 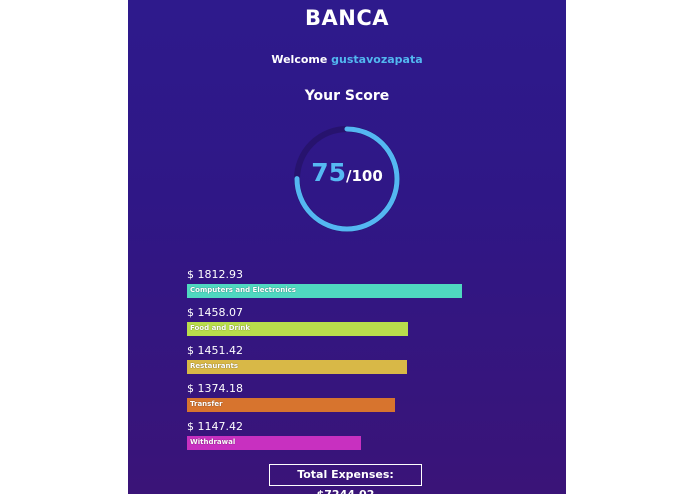 What do you see at coordinates (357, 401) in the screenshot?
I see `expense-item: $ 1374.18 Transfer` at bounding box center [357, 401].